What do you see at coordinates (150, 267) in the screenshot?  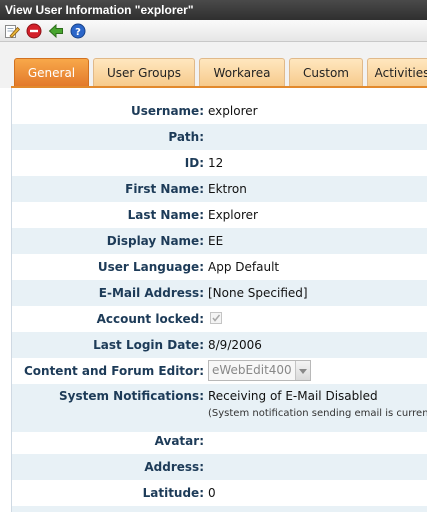 I see `user-language-label: User Language:` at bounding box center [150, 267].